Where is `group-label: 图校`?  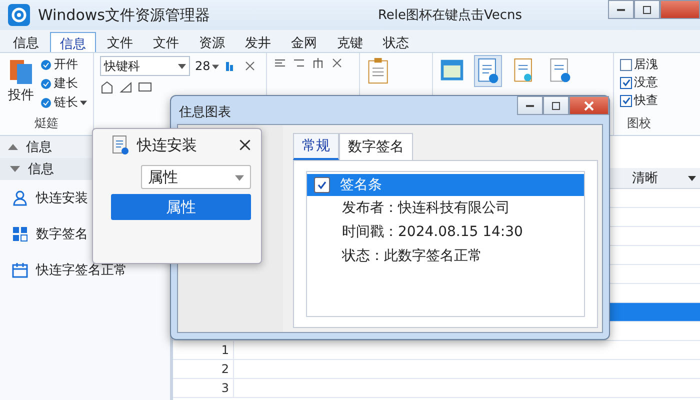
group-label: 图校 is located at coordinates (639, 123).